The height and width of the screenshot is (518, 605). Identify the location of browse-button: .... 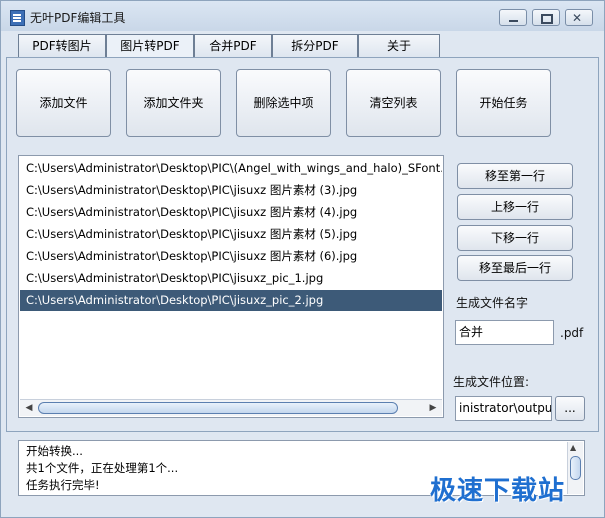
(570, 408).